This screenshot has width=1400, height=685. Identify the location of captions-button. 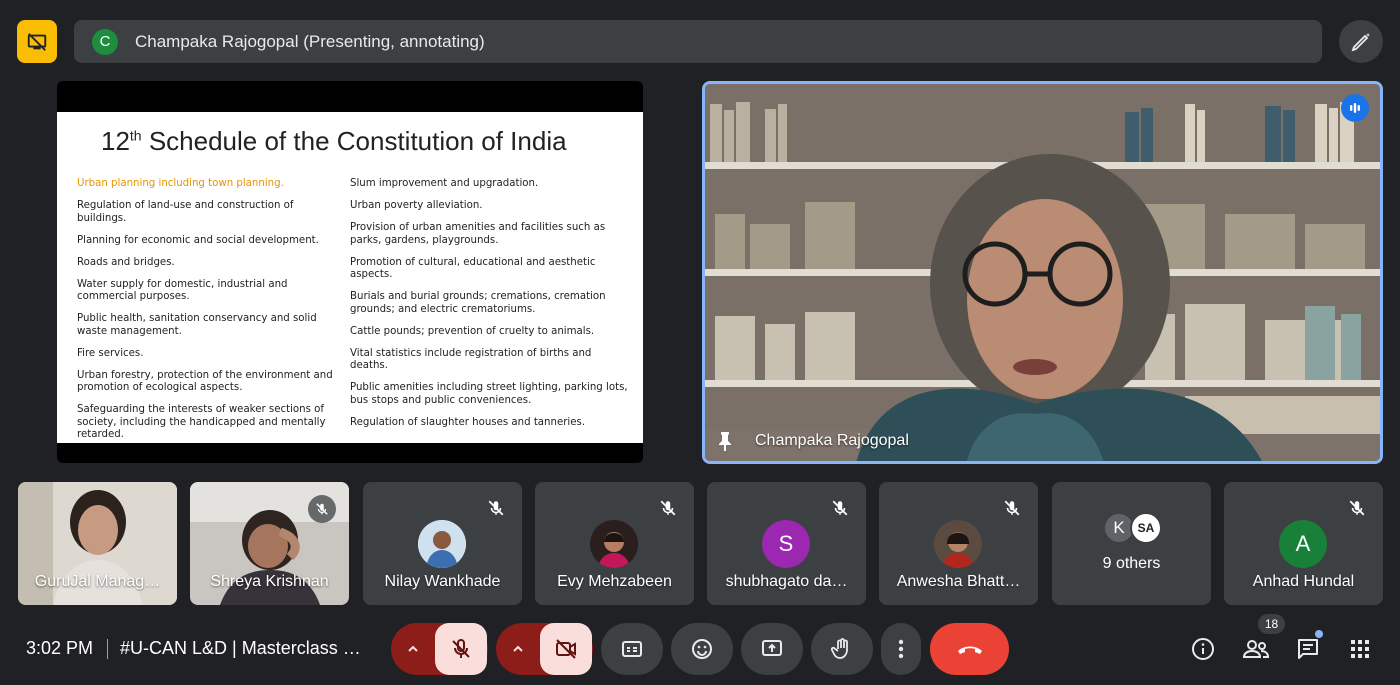
(632, 649).